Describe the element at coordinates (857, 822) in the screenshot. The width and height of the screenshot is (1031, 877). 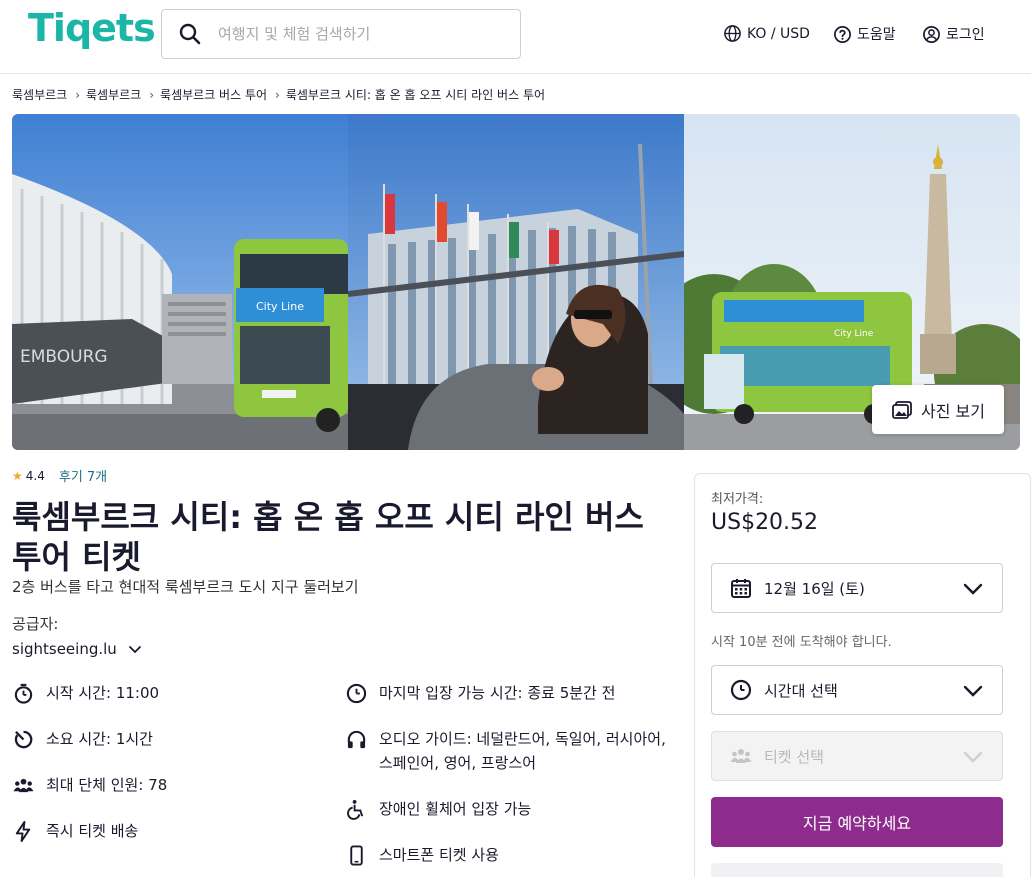
I see `book-now-button: 지금 예약하세요` at that location.